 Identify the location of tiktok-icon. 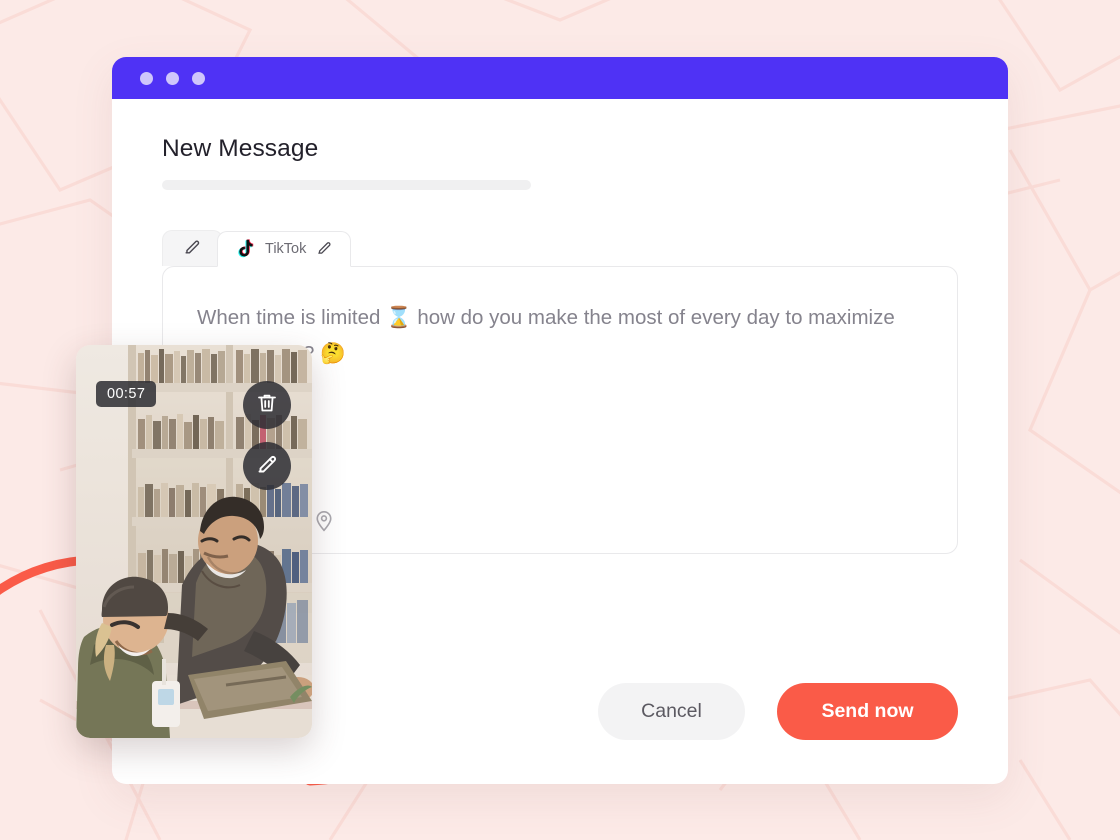
(245, 249).